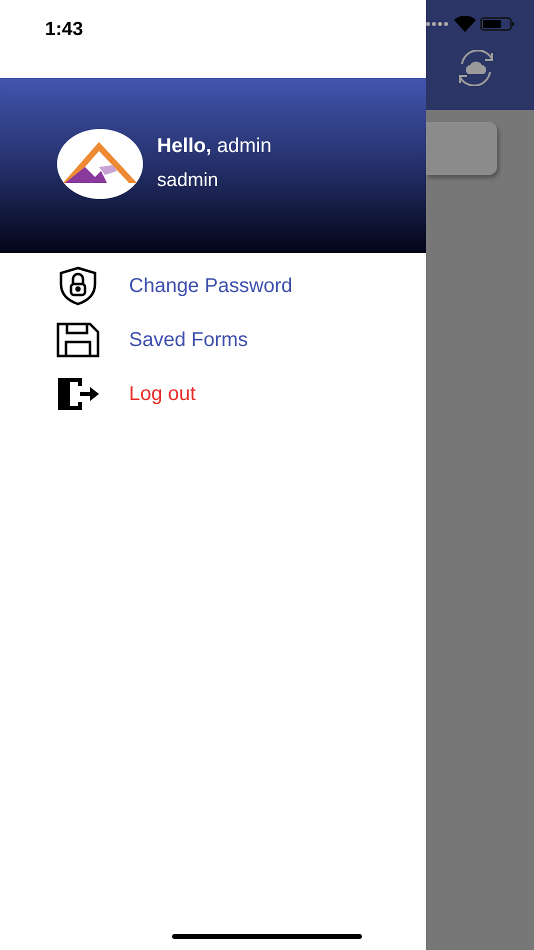 The image size is (534, 950). I want to click on status-time: 1:43, so click(64, 30).